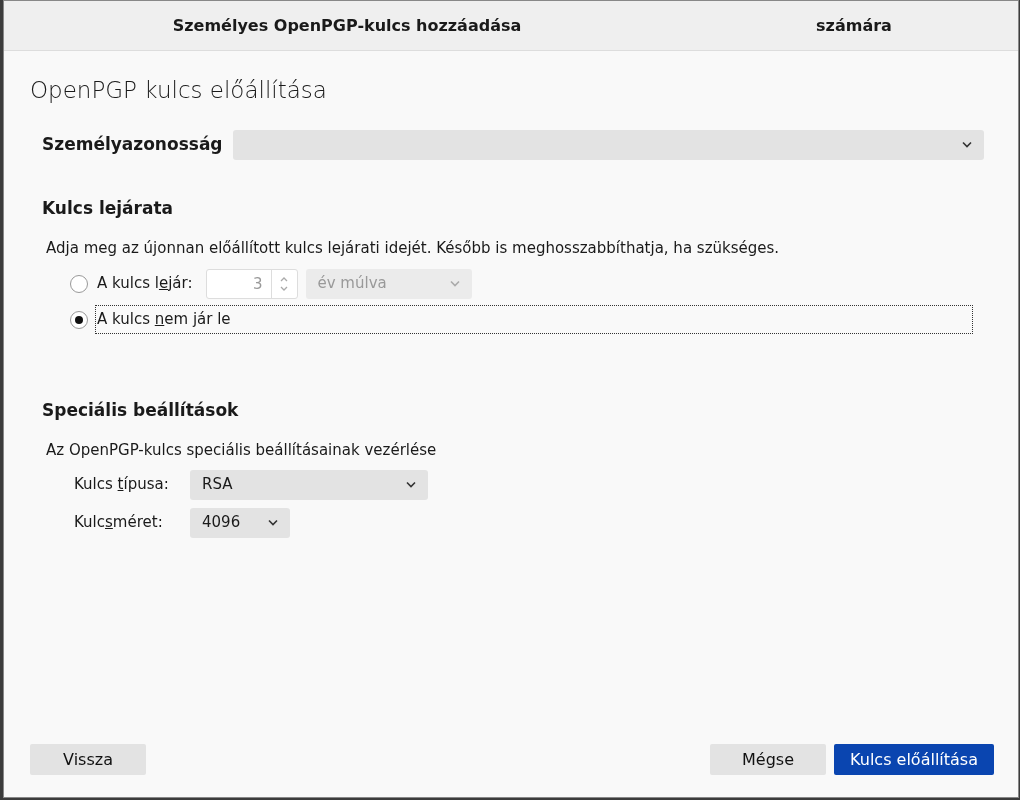  Describe the element at coordinates (854, 25) in the screenshot. I see `window-title: számára` at that location.